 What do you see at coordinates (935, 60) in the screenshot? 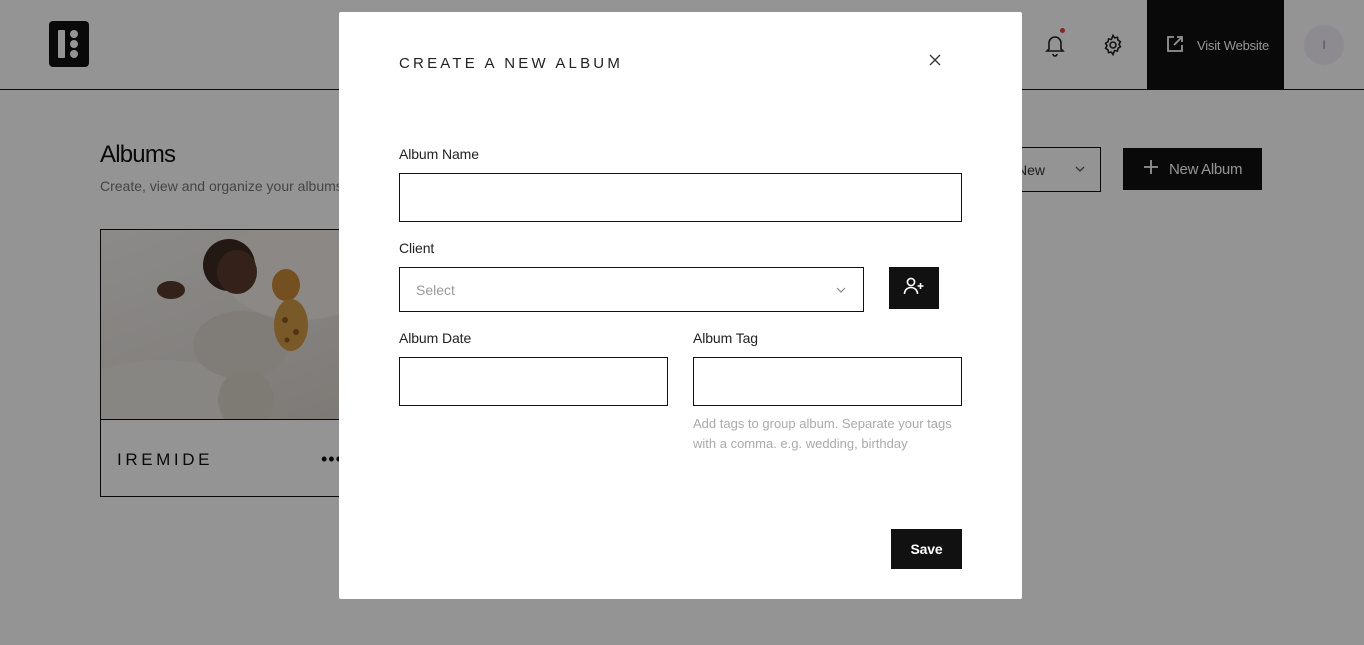
I see `close-icon` at bounding box center [935, 60].